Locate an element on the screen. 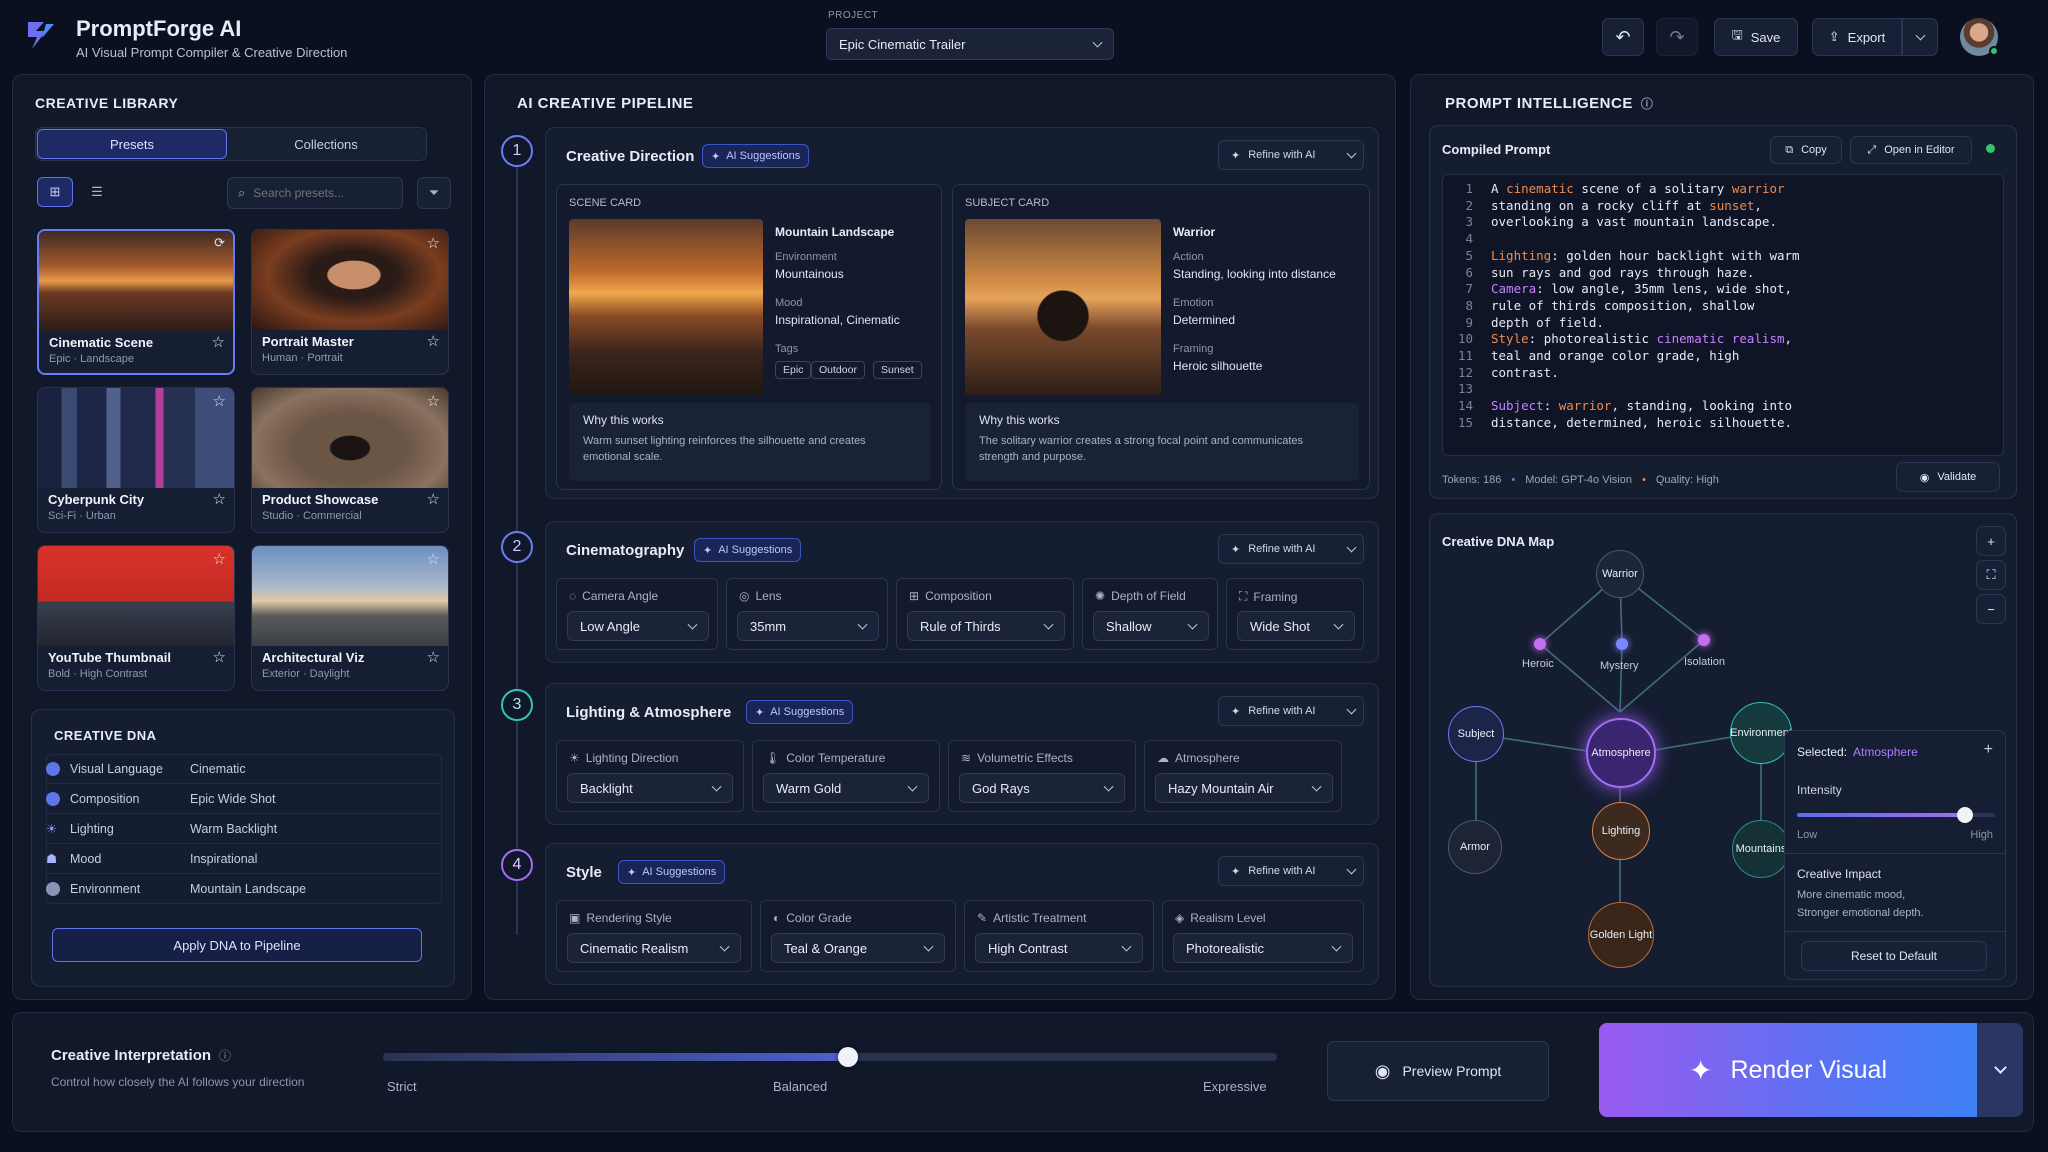  node-mountains: Mountains is located at coordinates (1761, 849).